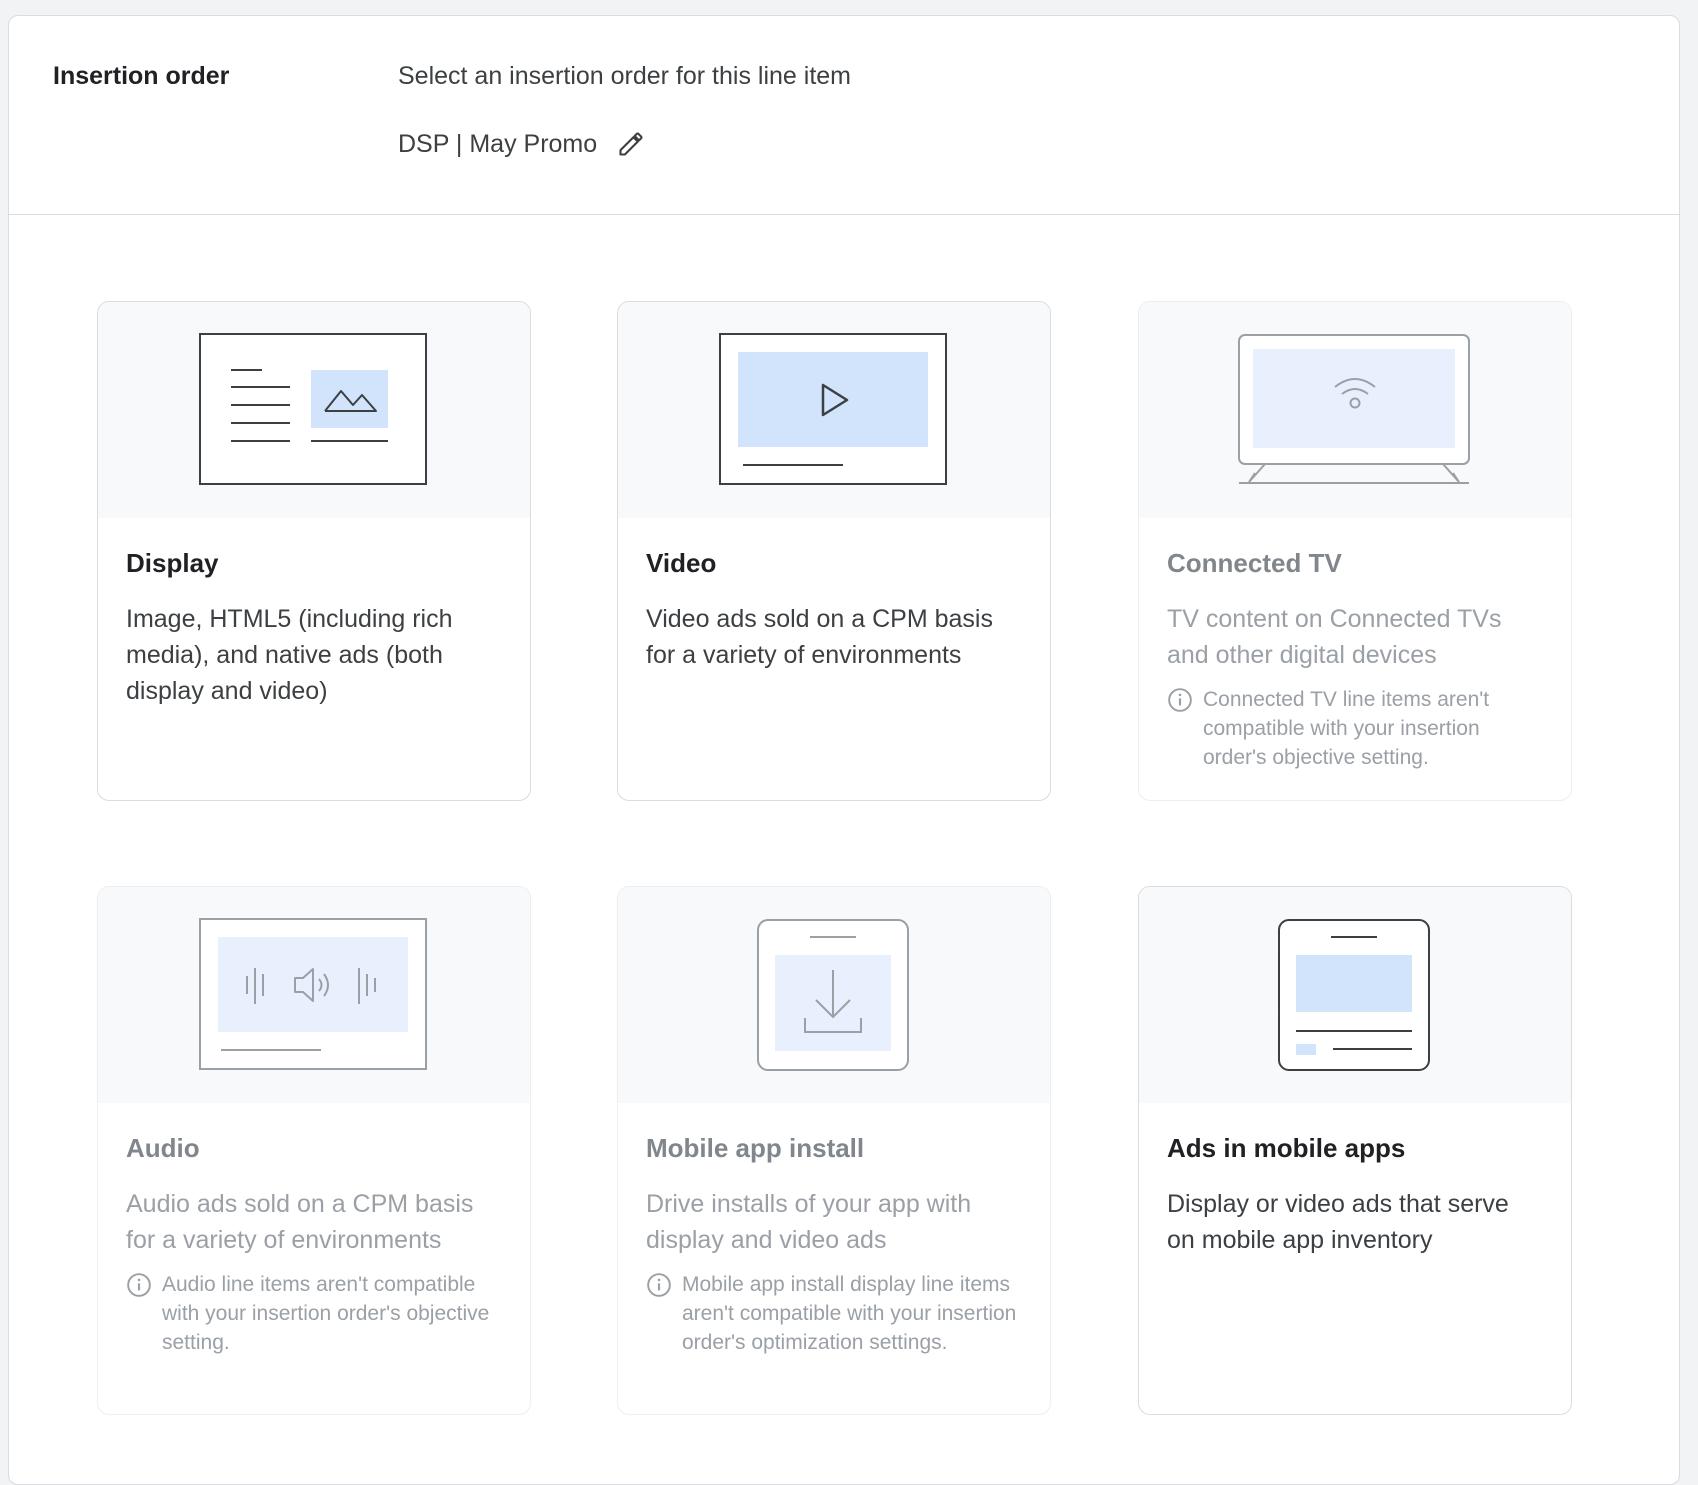  I want to click on edit-insertion-order-button, so click(631, 144).